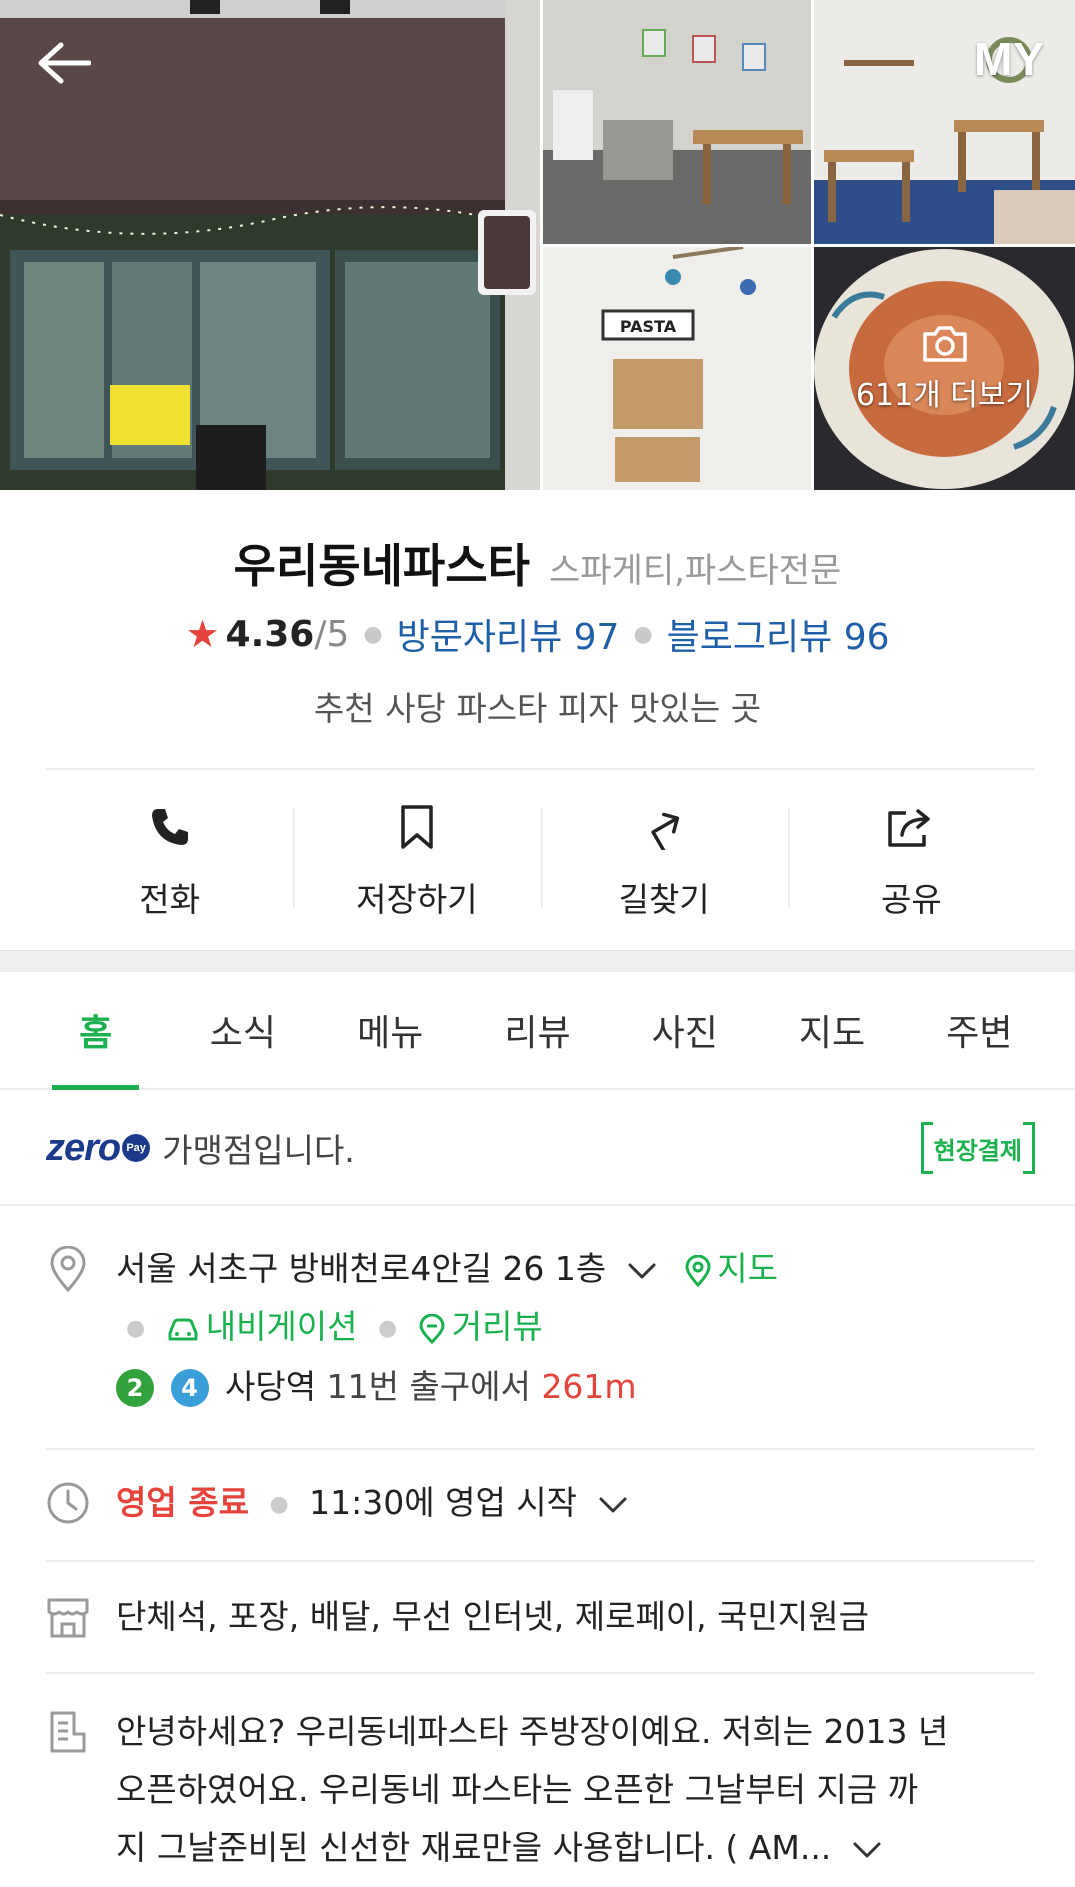 This screenshot has width=1075, height=1887. I want to click on directions-icon, so click(665, 831).